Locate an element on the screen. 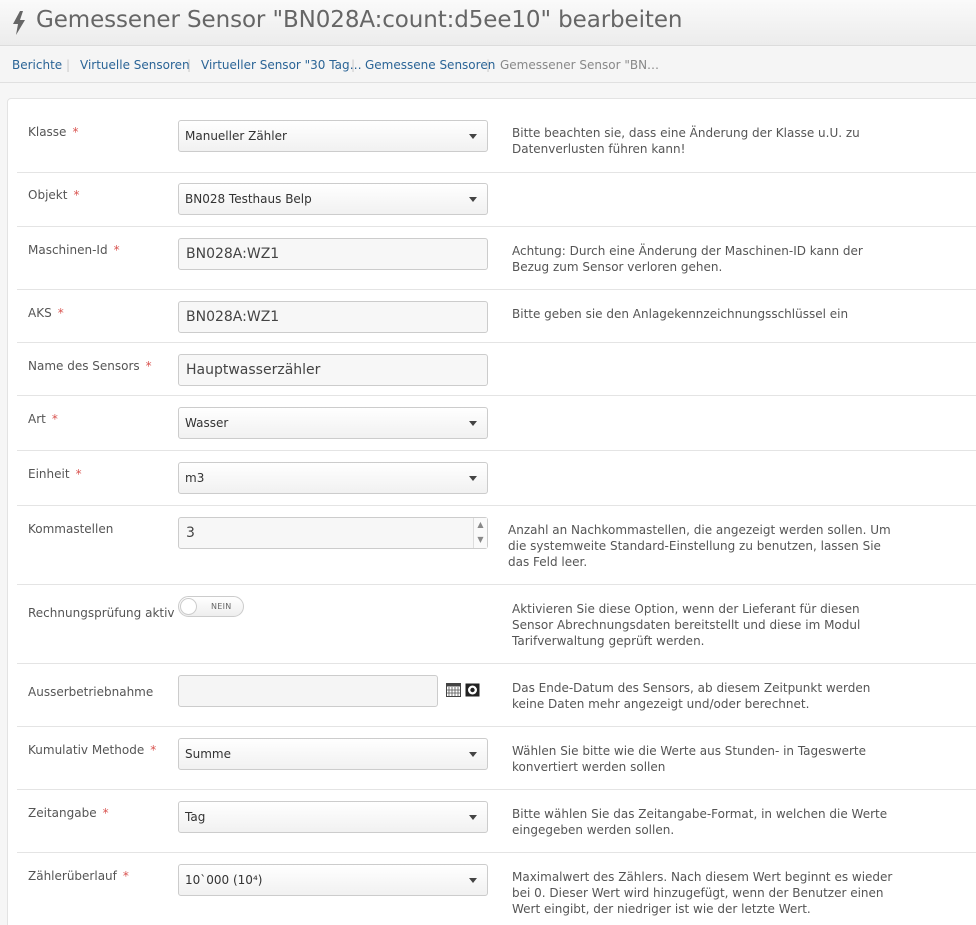  klasse-label: Klasse * is located at coordinates (53, 132).